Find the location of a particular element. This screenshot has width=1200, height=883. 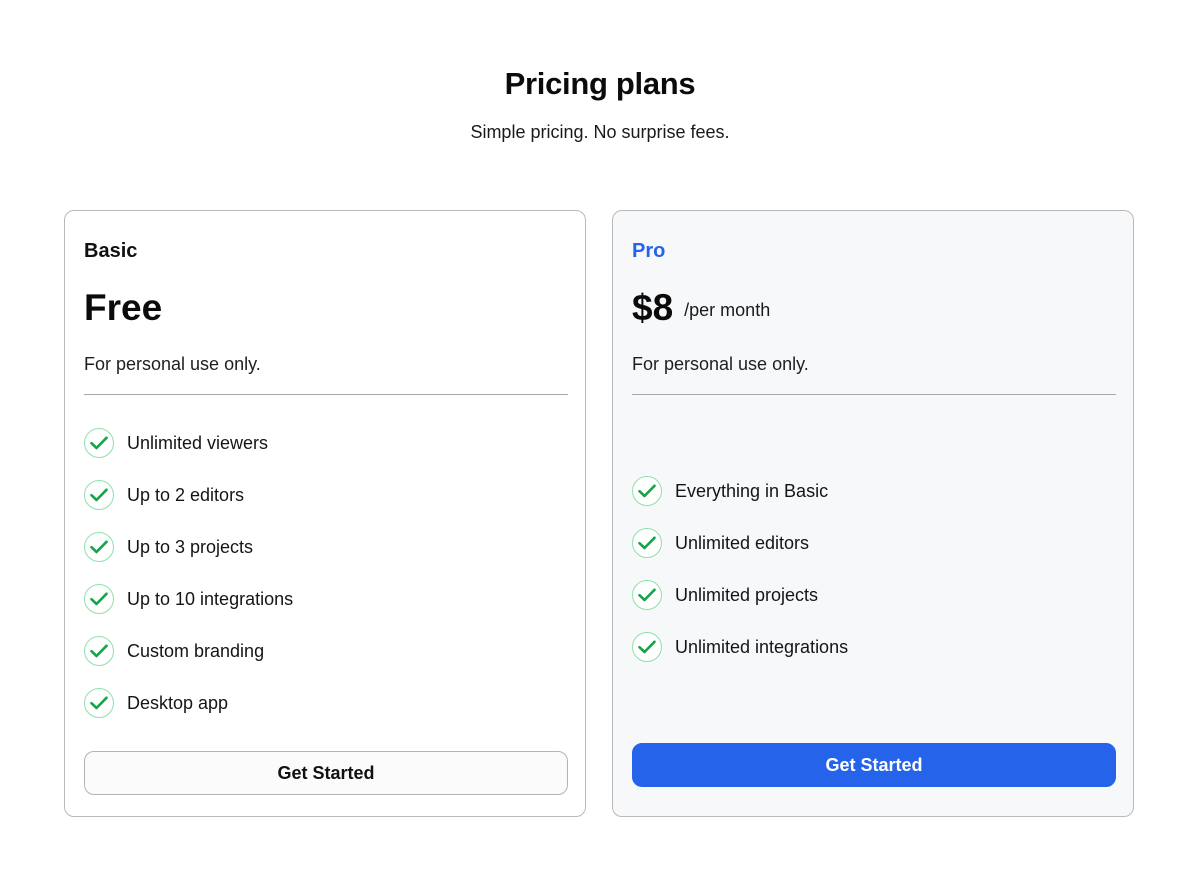

feature-item: Up to 3 projects is located at coordinates (188, 547).